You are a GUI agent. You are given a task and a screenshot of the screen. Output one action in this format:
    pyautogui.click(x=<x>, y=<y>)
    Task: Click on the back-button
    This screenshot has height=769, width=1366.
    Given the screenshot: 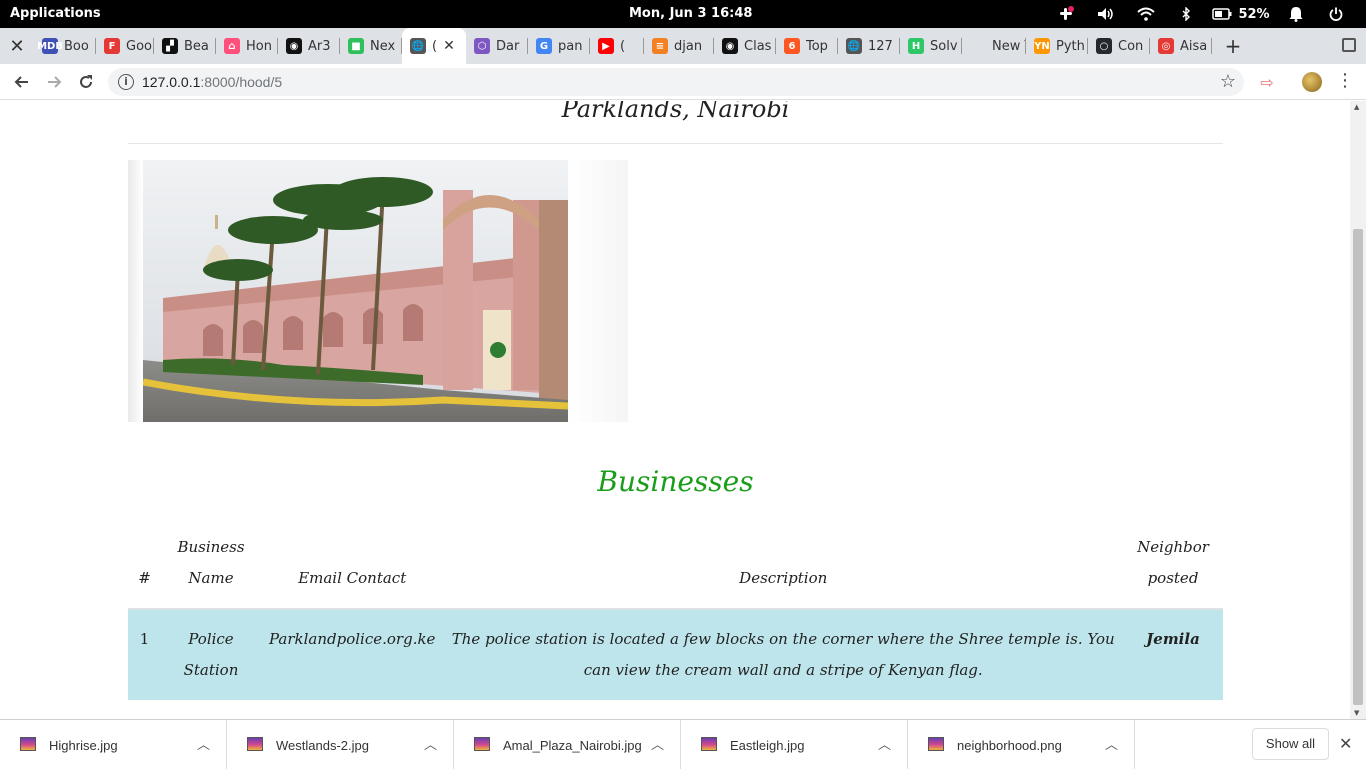 What is the action you would take?
    pyautogui.click(x=22, y=82)
    